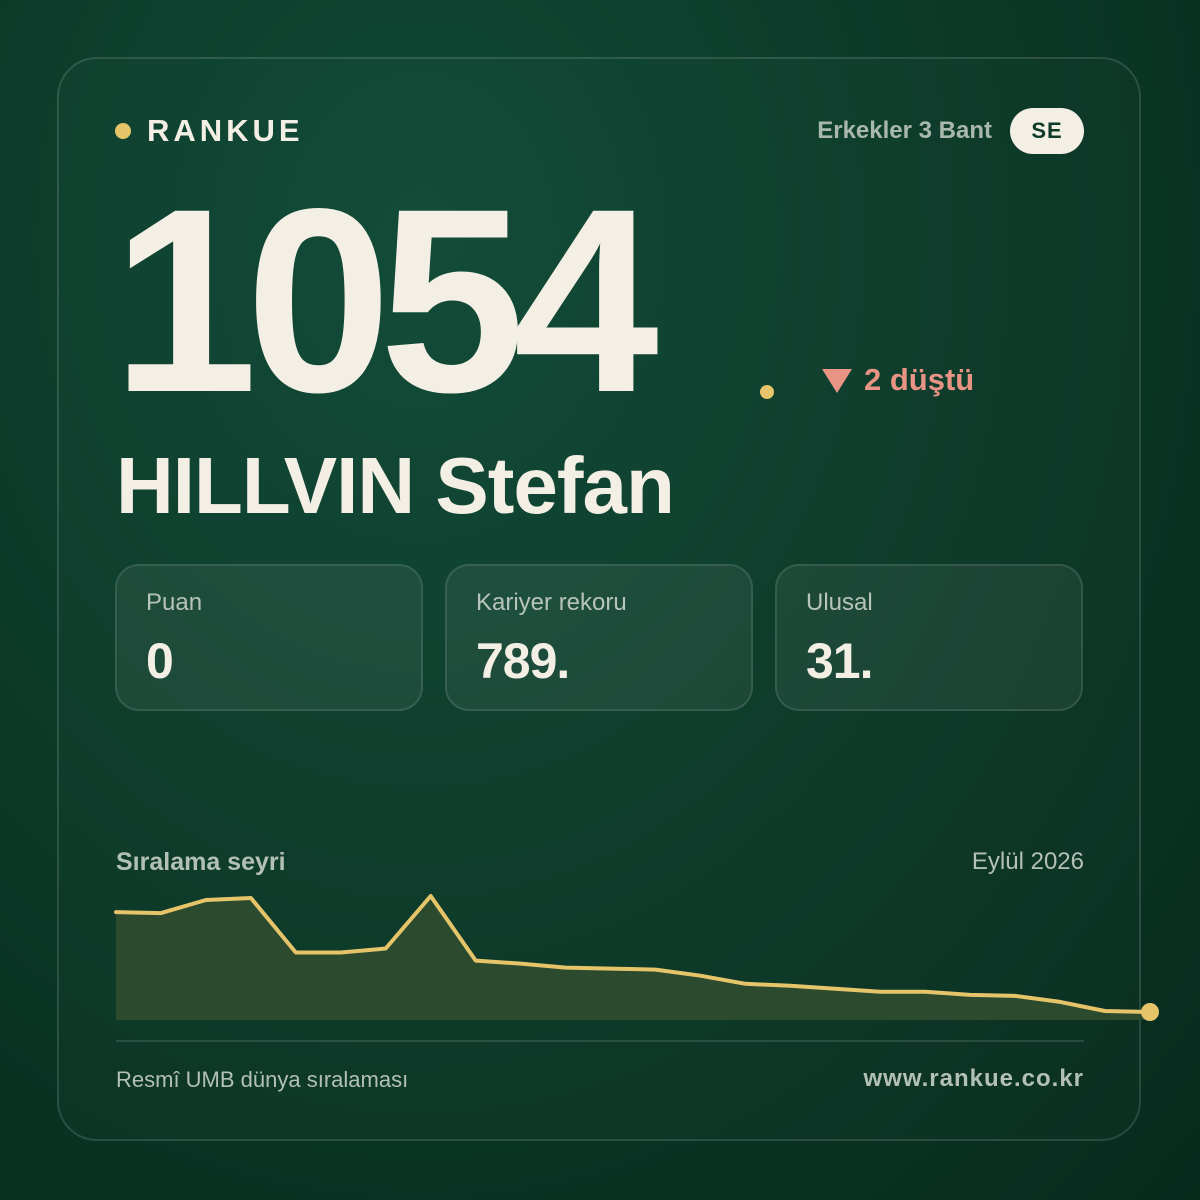 The width and height of the screenshot is (1200, 1200). Describe the element at coordinates (1150, 1012) in the screenshot. I see `latest-point` at that location.